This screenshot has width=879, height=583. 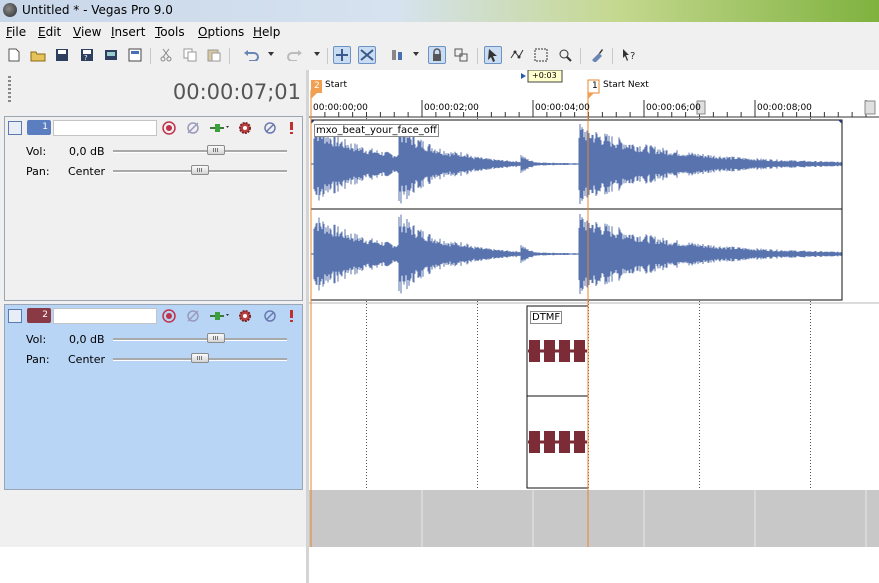 What do you see at coordinates (376, 130) in the screenshot?
I see `event-name-label: mxo_beat_your_face_off` at bounding box center [376, 130].